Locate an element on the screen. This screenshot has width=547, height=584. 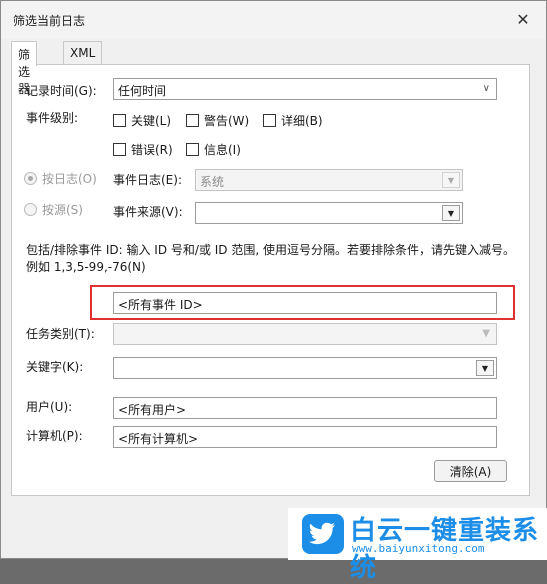
checkbox-error: 错误(R) is located at coordinates (143, 149).